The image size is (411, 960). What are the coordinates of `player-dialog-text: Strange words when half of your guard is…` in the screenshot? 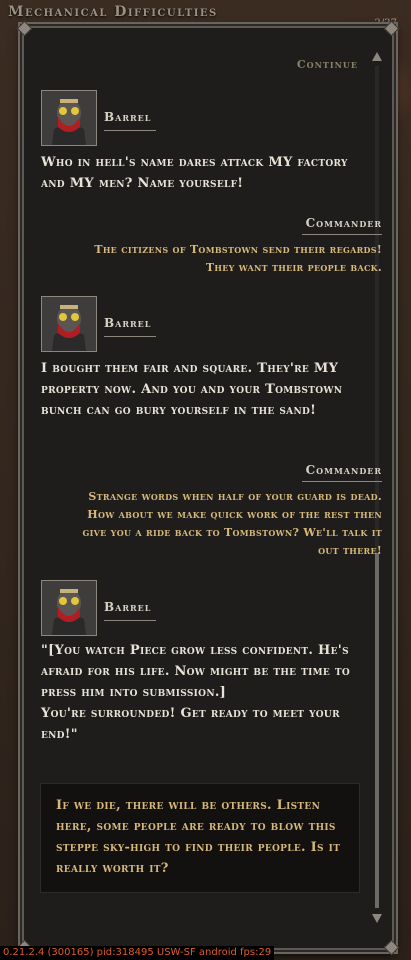 It's located at (232, 523).